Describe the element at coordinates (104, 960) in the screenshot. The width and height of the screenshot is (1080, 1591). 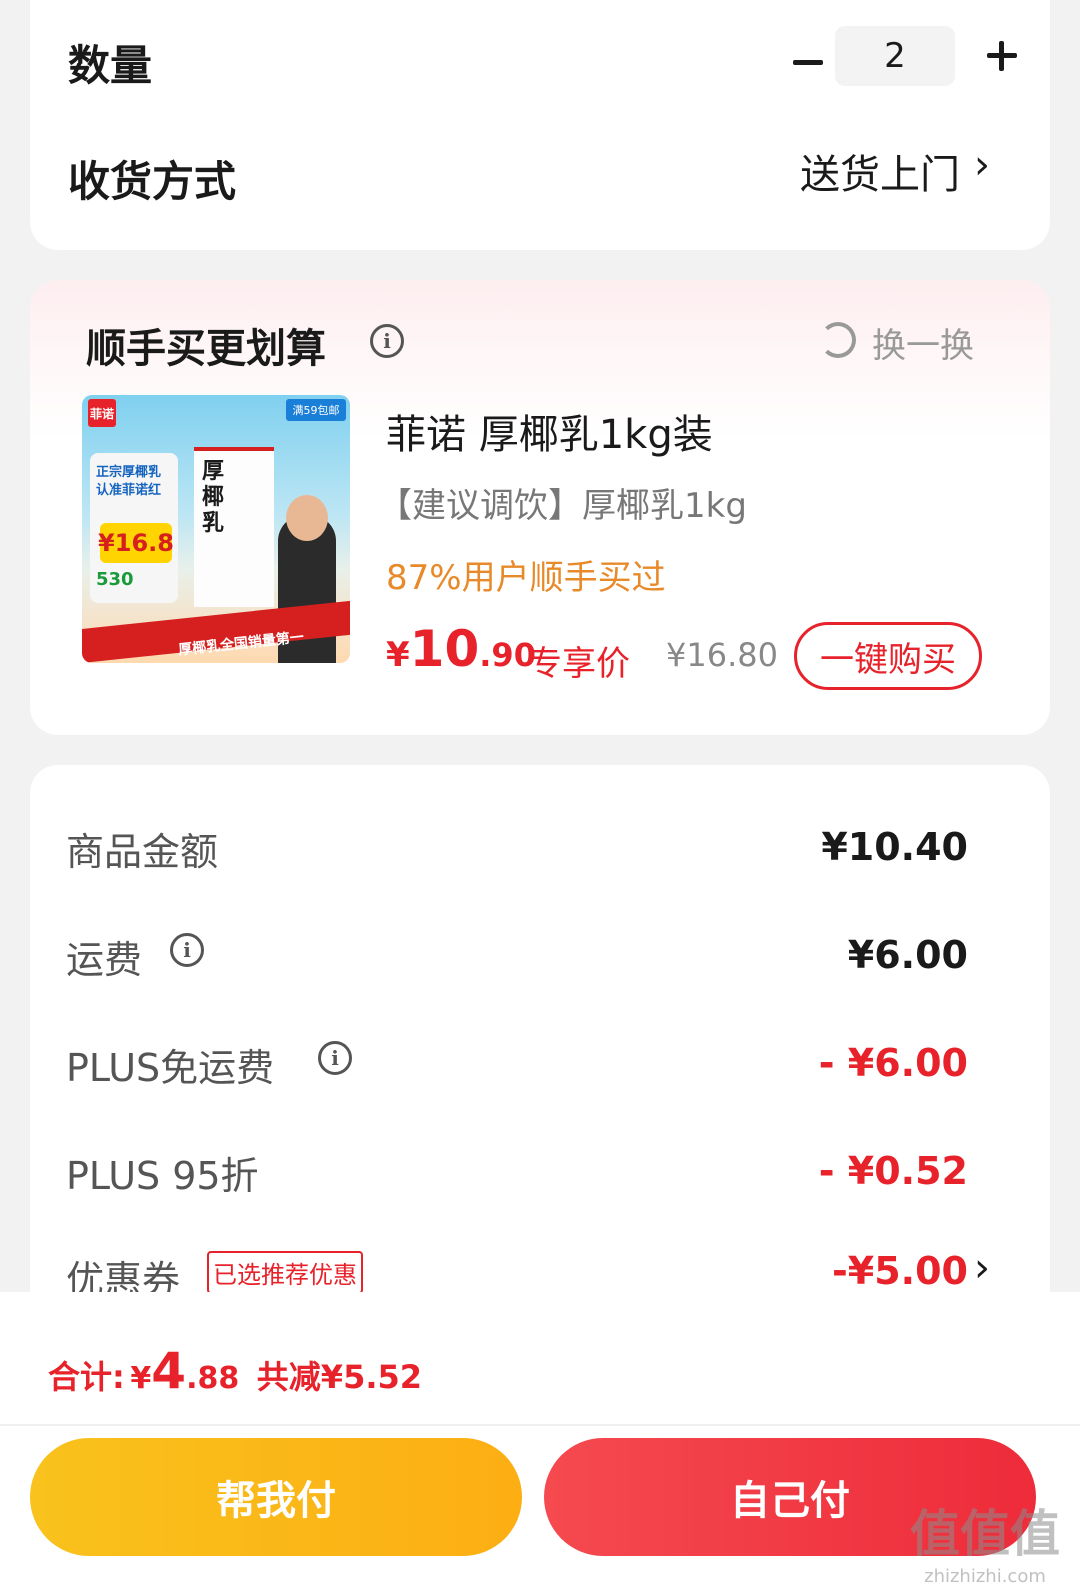
I see `shipping-fee-label: 运费` at that location.